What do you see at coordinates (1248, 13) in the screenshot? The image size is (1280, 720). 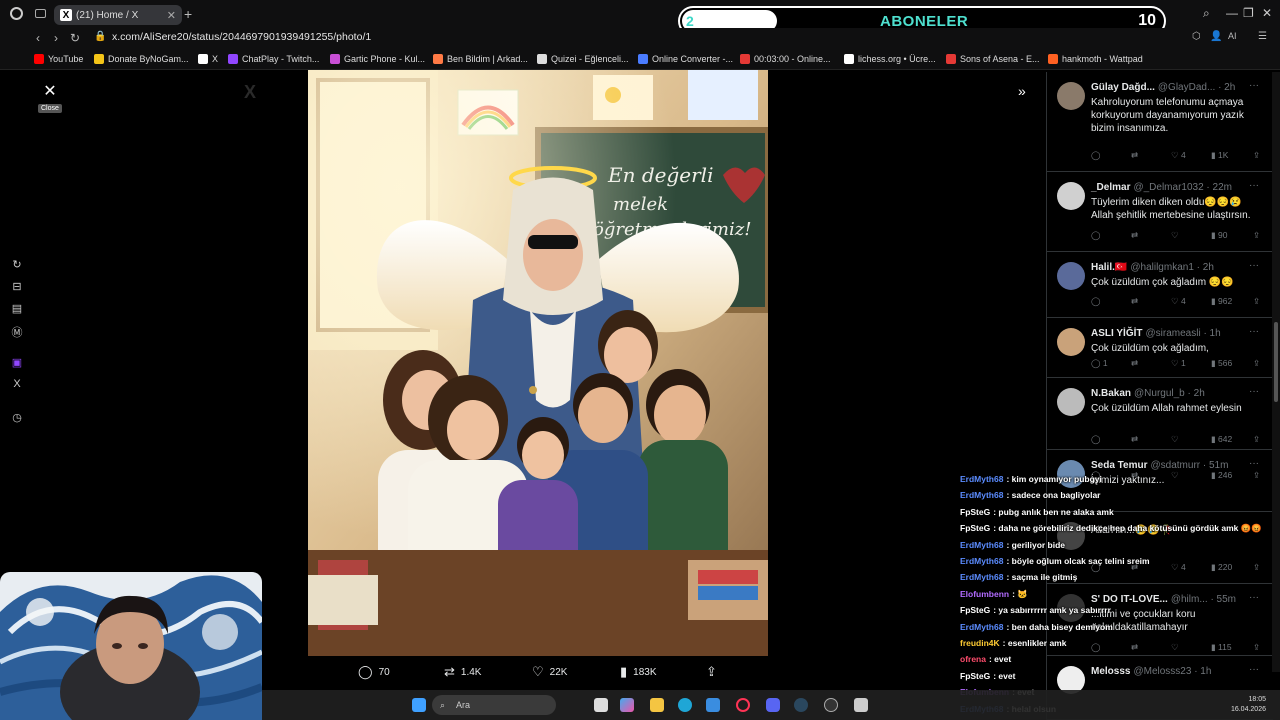 I see `maximize-icon: ❐` at bounding box center [1248, 13].